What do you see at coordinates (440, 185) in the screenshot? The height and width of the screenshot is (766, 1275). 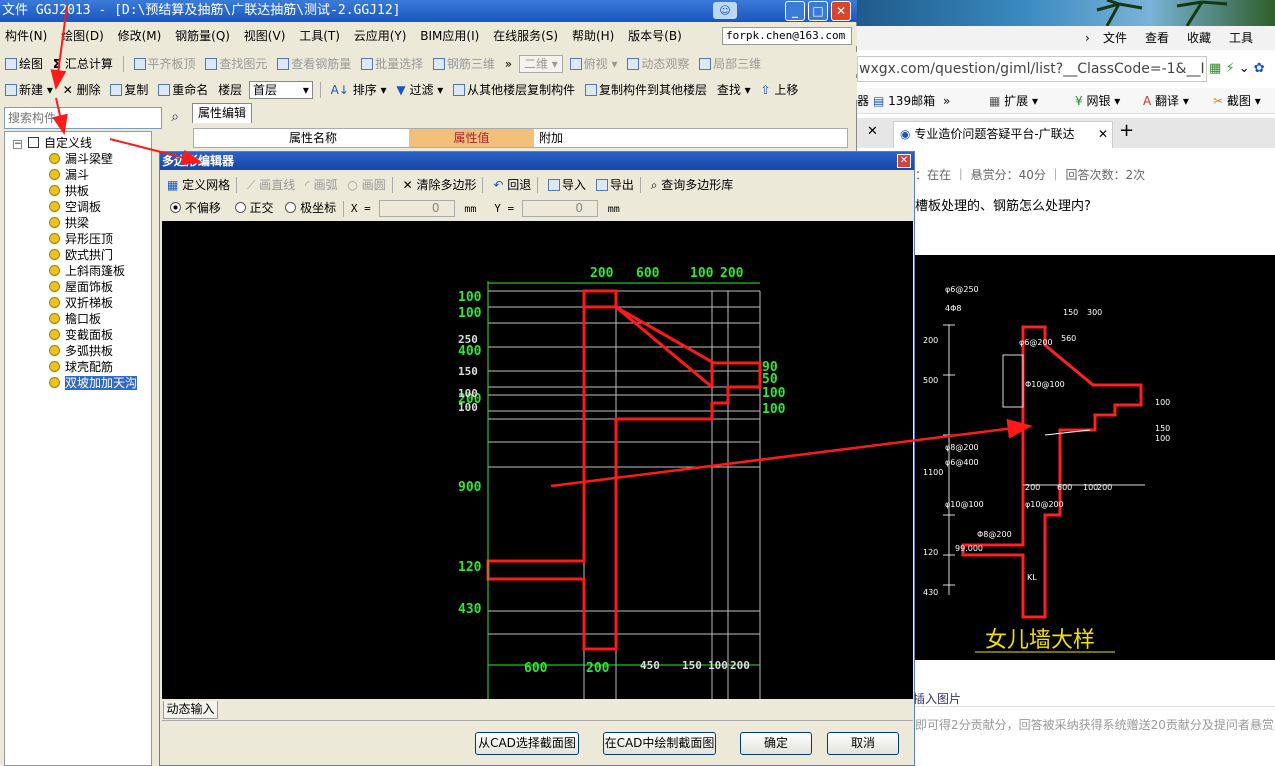 I see `clear-polygon-button: ✕ 清除多边形` at bounding box center [440, 185].